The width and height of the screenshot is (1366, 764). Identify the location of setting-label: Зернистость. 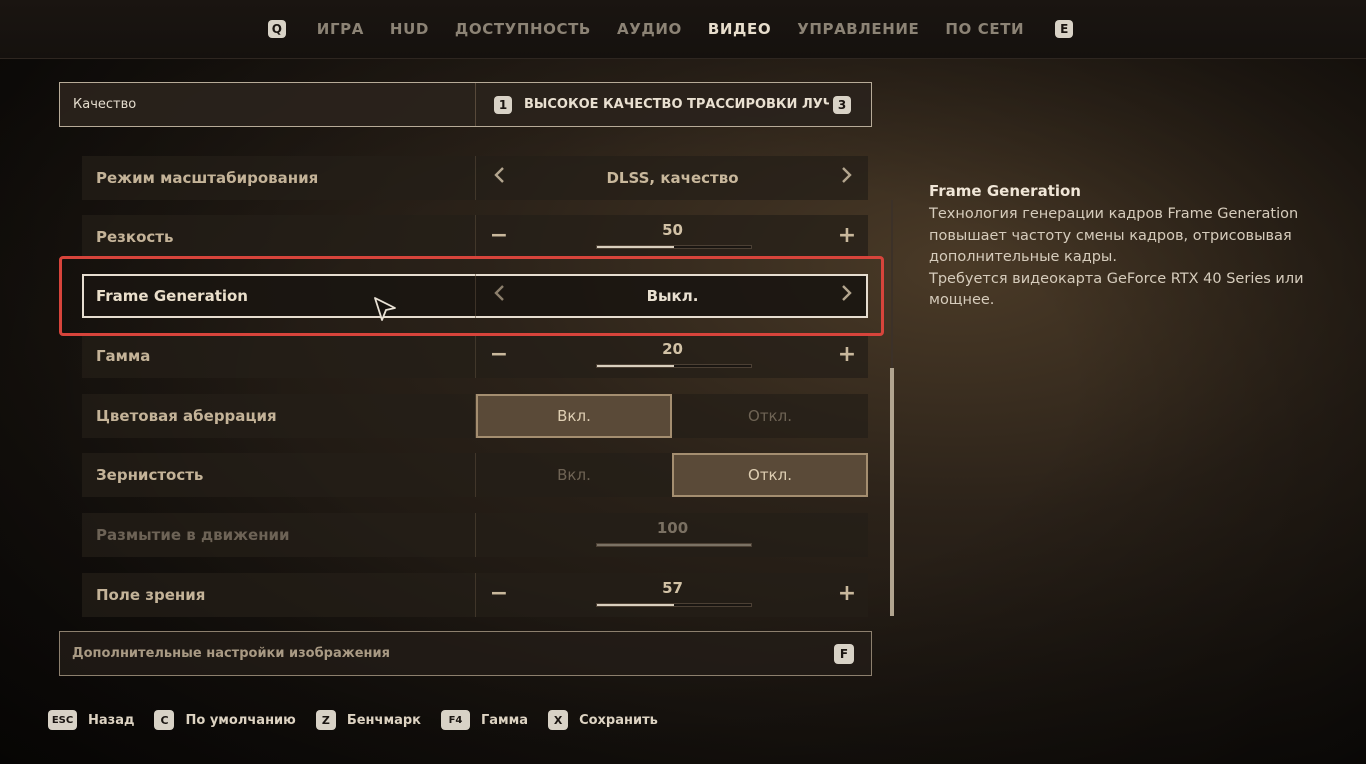
(150, 475).